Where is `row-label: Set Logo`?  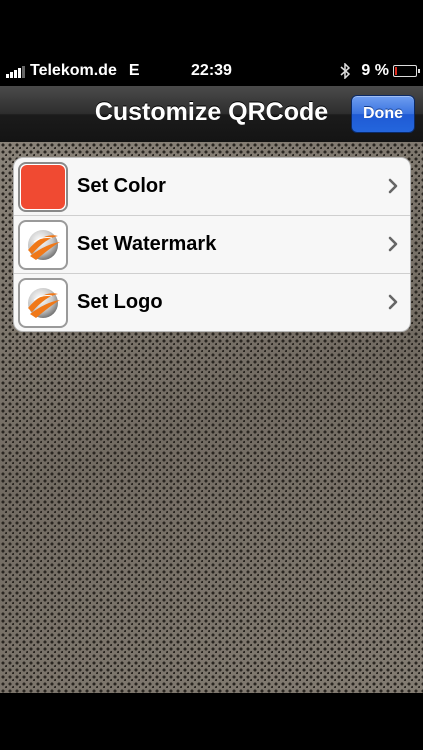
row-label: Set Logo is located at coordinates (120, 302).